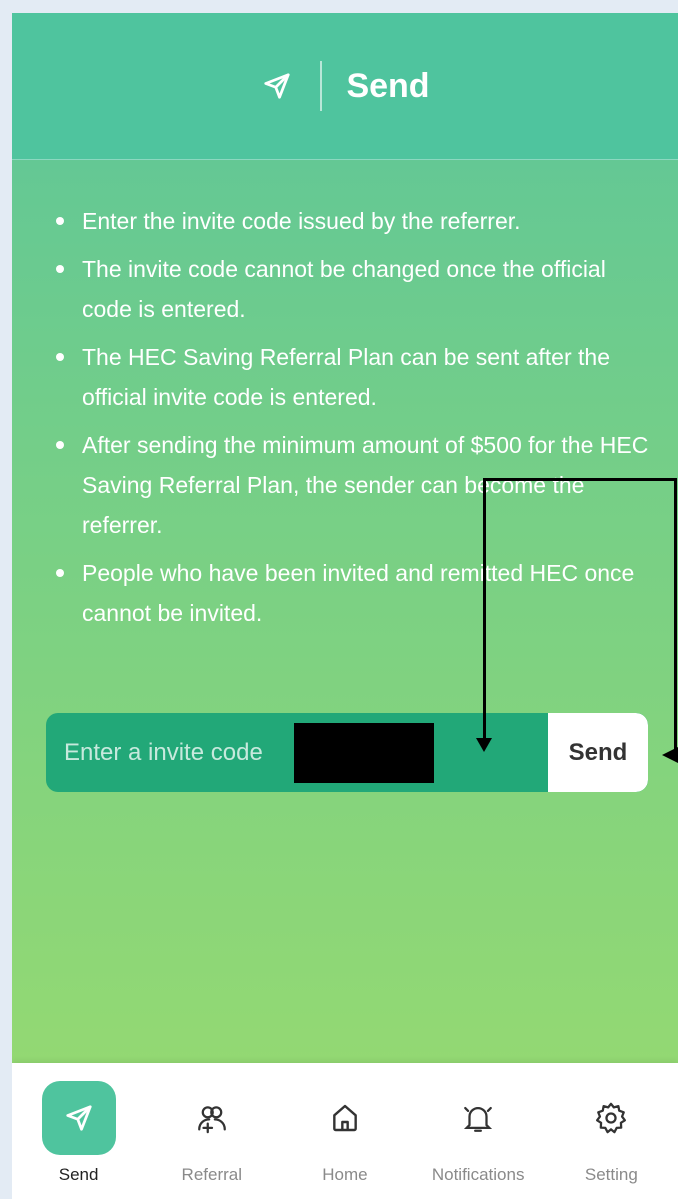 Image resolution: width=678 pixels, height=1199 pixels. I want to click on tab-setting: Setting, so click(611, 1124).